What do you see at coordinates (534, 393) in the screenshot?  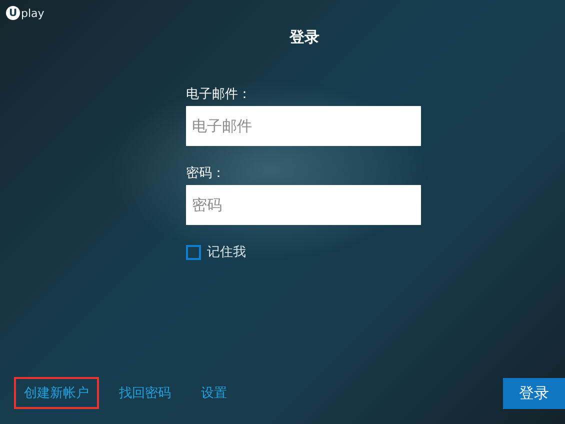 I see `login-button: 登录` at bounding box center [534, 393].